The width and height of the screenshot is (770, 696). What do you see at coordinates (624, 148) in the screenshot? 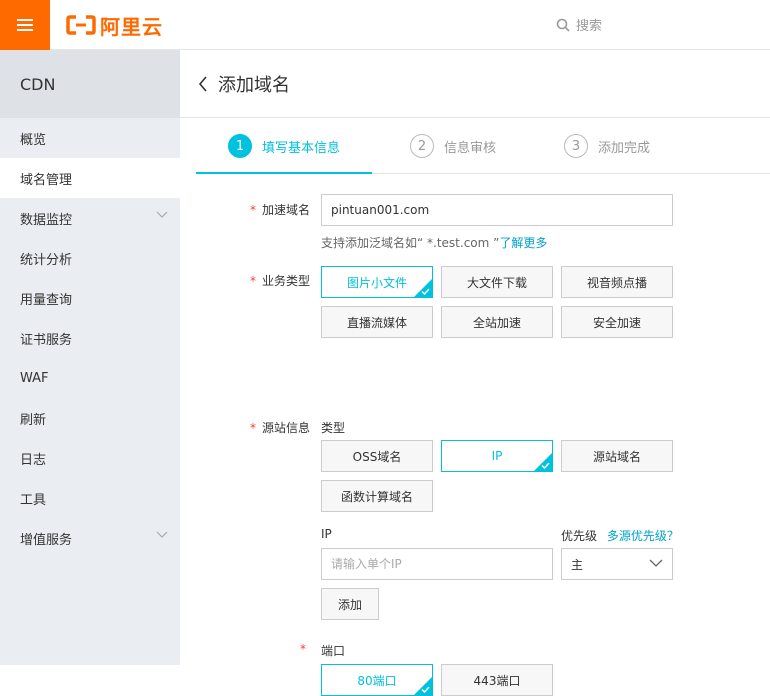
I see `step-label: 添加完成` at bounding box center [624, 148].